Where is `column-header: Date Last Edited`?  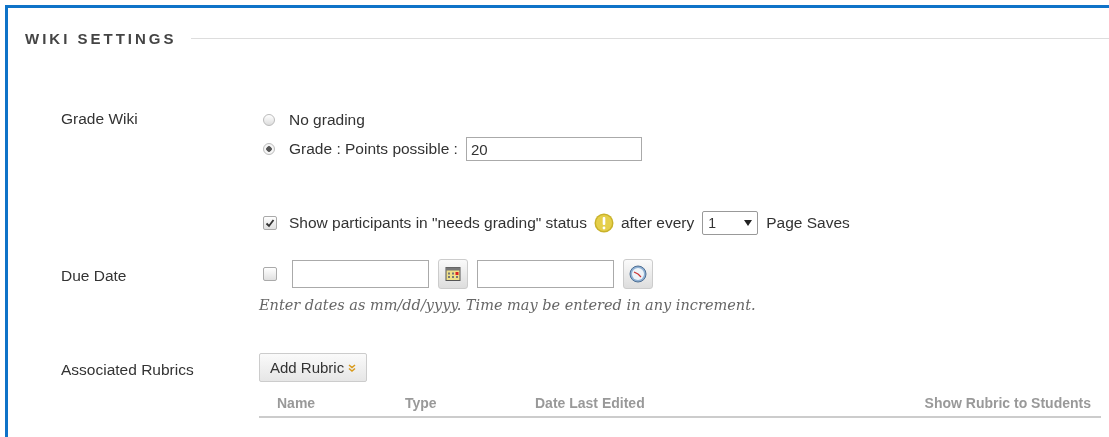 column-header: Date Last Edited is located at coordinates (730, 403).